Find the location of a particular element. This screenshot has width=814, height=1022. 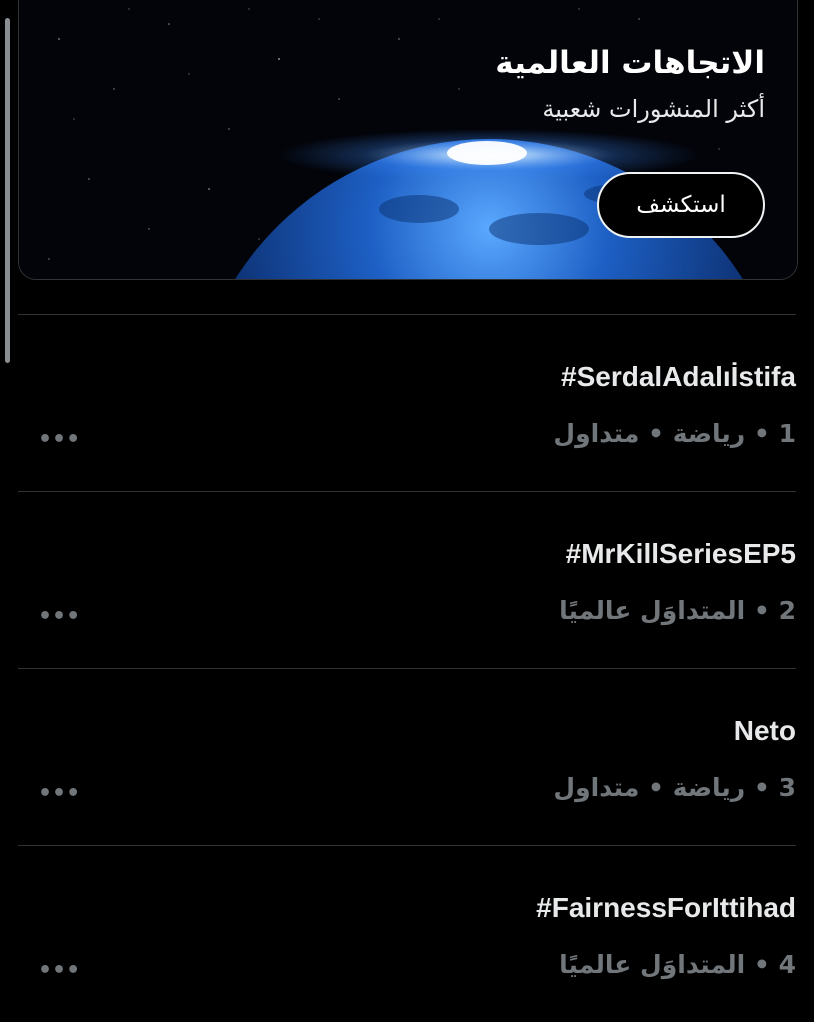

explore-button: استكشف is located at coordinates (681, 205).